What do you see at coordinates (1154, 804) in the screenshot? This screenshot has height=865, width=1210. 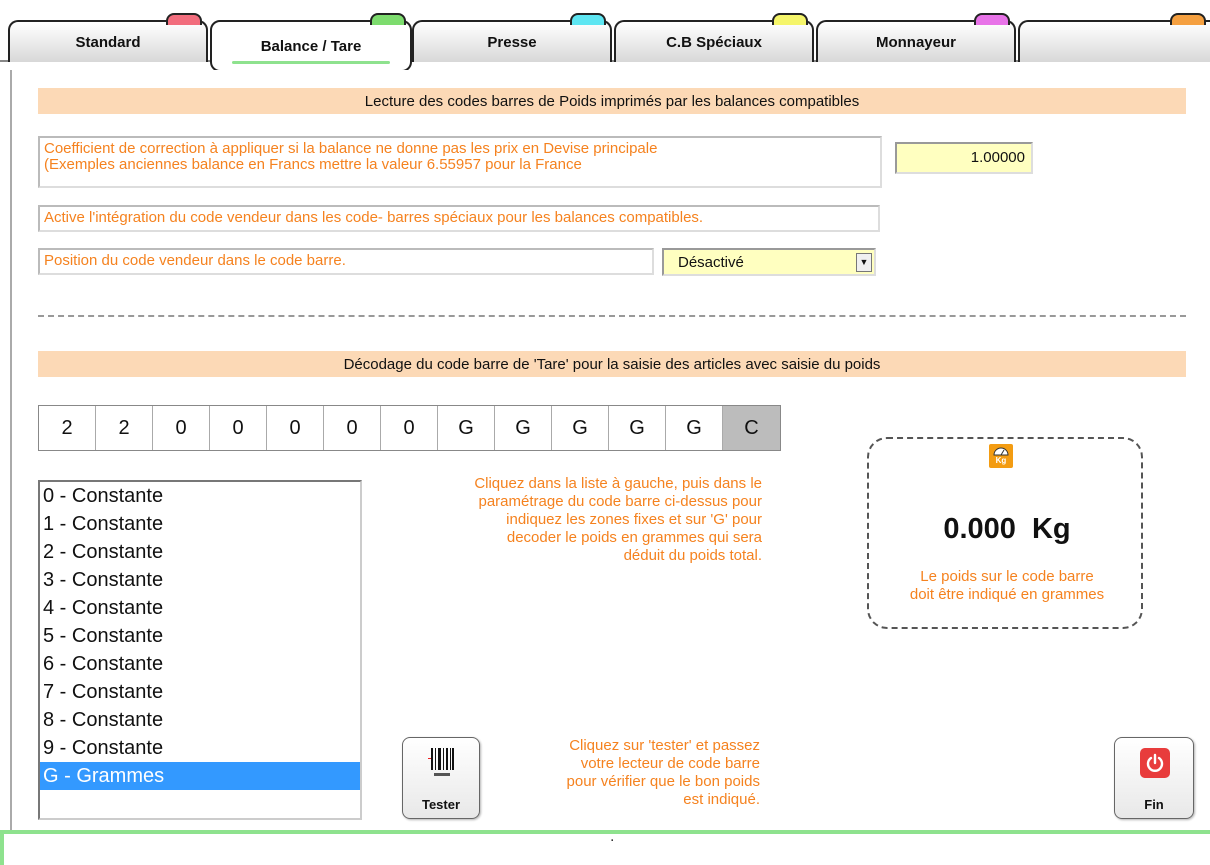 I see `end-button-label: Fin` at bounding box center [1154, 804].